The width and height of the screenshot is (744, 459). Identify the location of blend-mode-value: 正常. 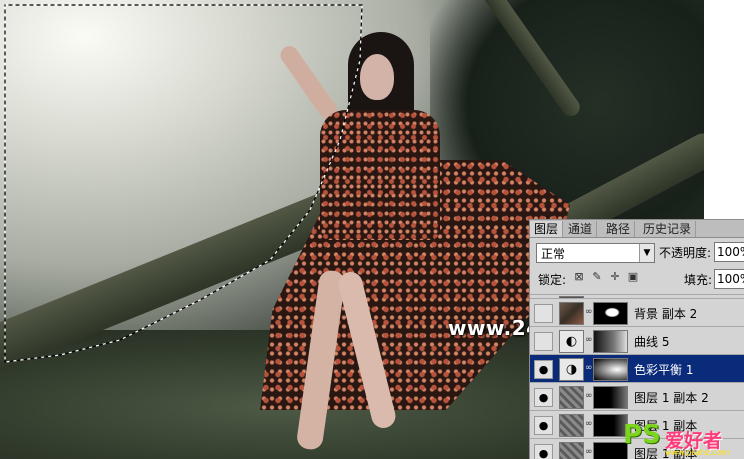
(553, 254).